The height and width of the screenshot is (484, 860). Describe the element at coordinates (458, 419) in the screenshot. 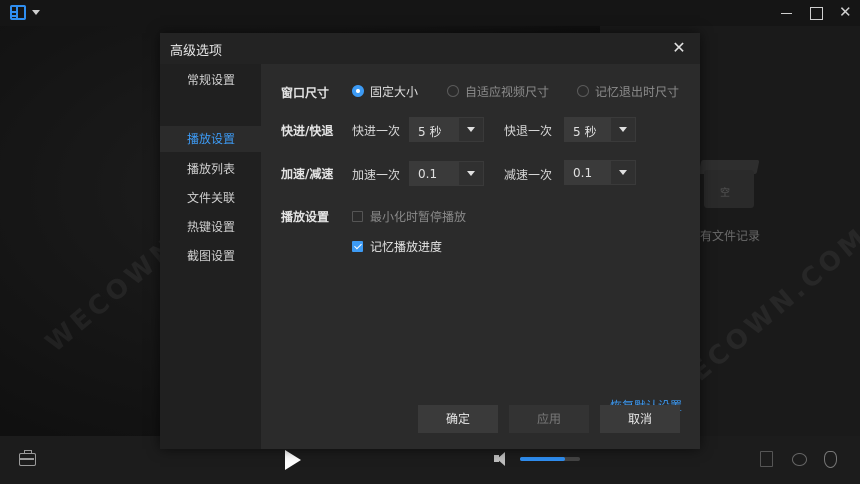

I see `ok-button: 确定` at that location.